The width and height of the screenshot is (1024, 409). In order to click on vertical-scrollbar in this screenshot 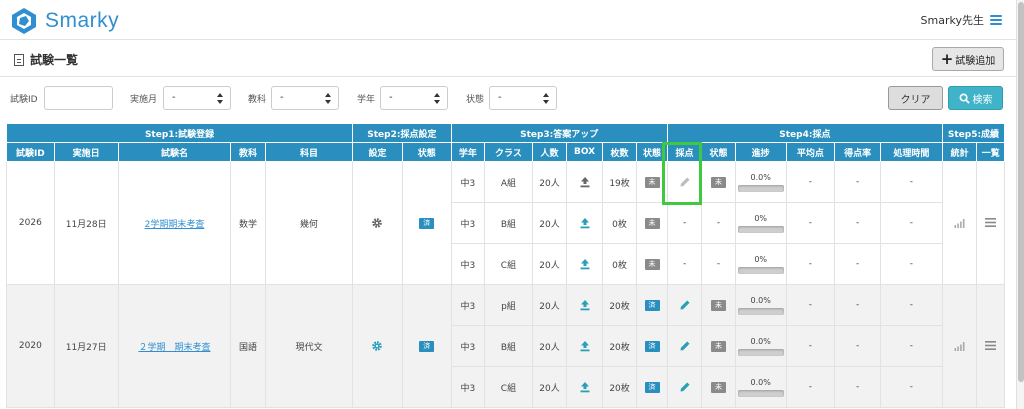, I will do `click(1020, 204)`.